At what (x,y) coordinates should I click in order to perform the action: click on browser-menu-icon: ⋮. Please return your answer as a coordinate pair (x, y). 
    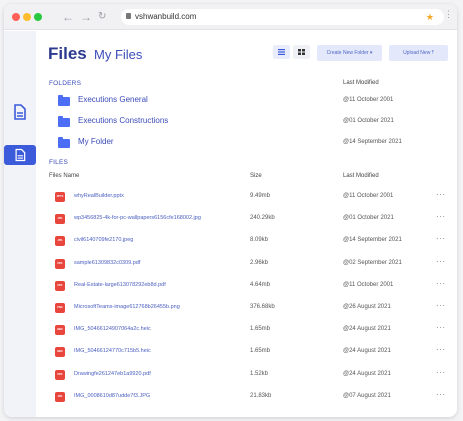
    Looking at the image, I should click on (448, 14).